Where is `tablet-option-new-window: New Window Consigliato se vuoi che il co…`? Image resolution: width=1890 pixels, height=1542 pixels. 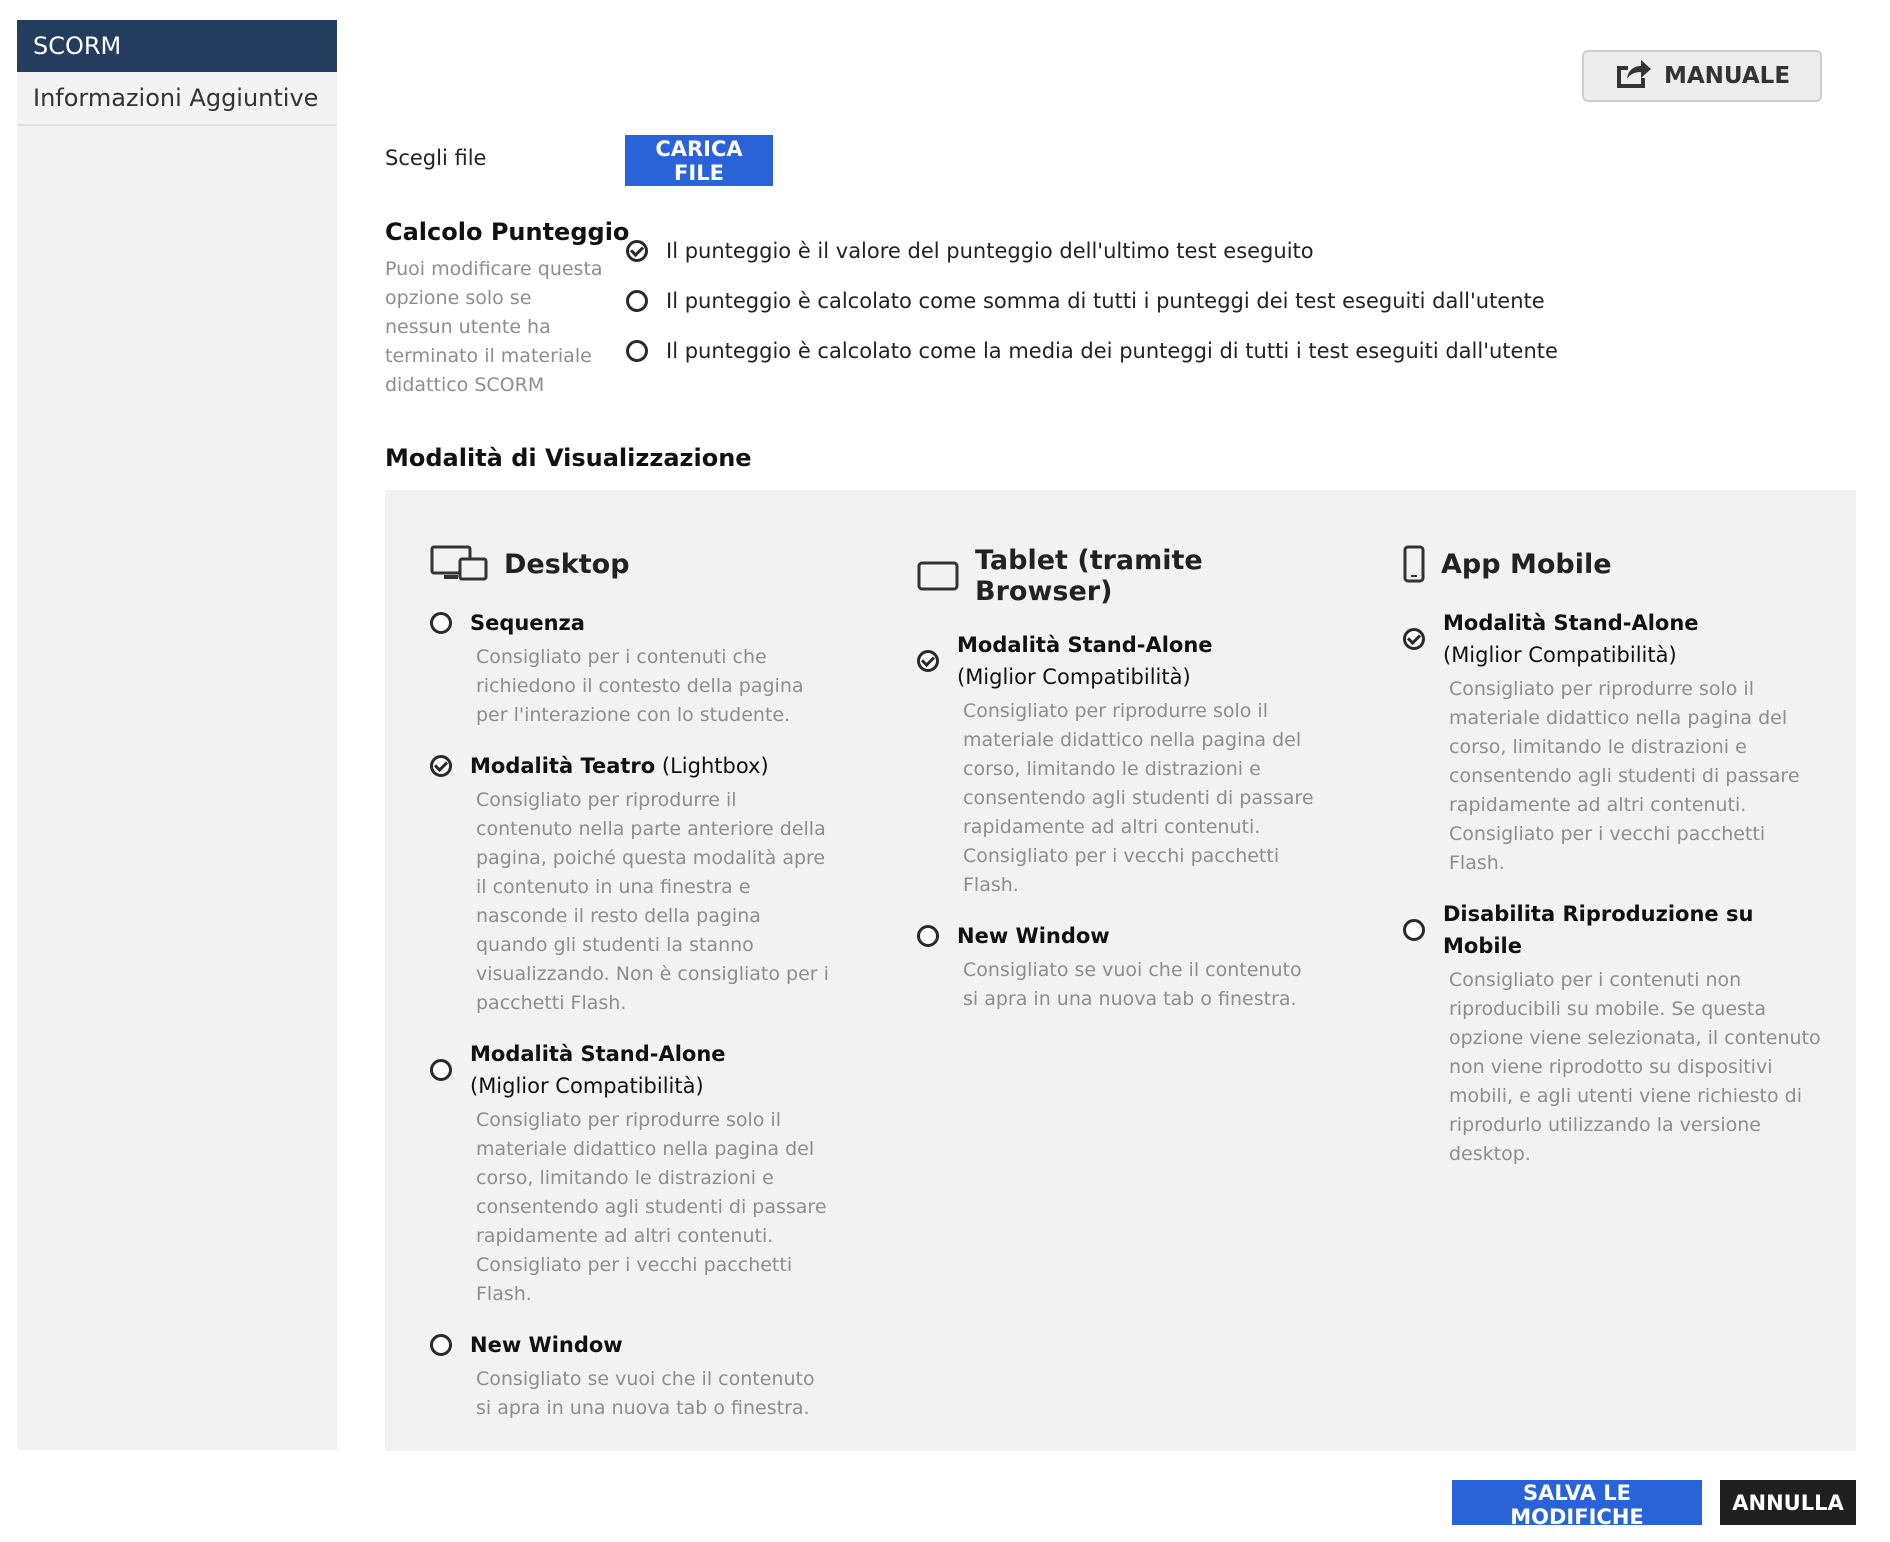
tablet-option-new-window: New Window Consigliato se vuoi che il co… is located at coordinates (1117, 967).